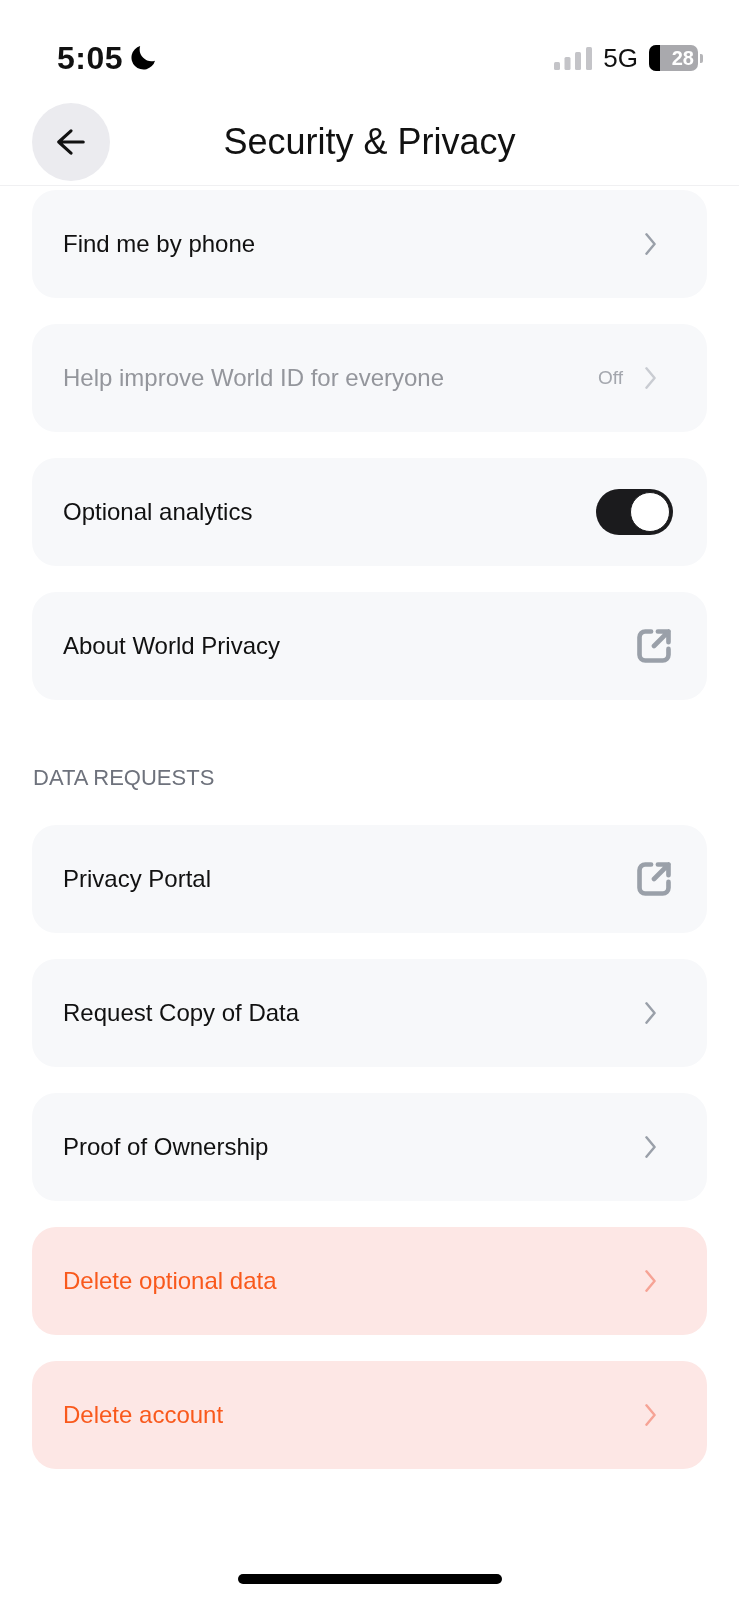 Image resolution: width=739 pixels, height=1600 pixels. I want to click on network-label: 5G, so click(620, 58).